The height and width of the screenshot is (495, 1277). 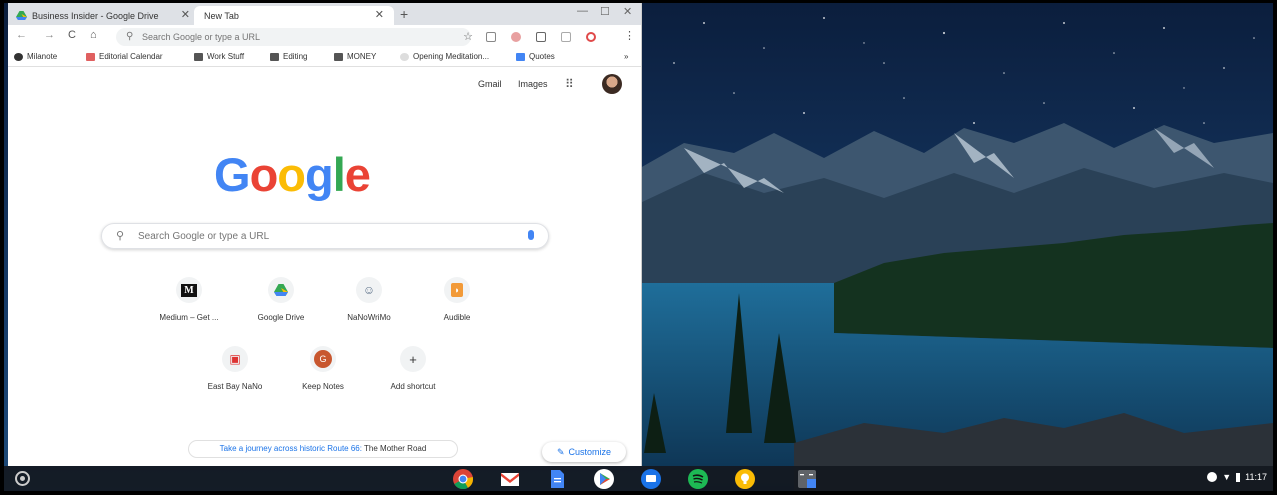 I want to click on search-box: ⚲, so click(x=325, y=236).